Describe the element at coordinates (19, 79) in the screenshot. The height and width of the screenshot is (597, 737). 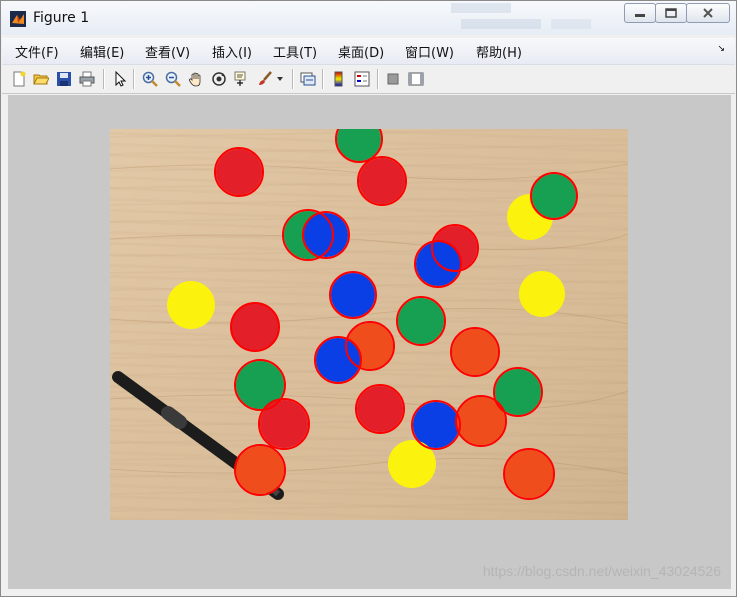
I see `new-figure-icon` at that location.